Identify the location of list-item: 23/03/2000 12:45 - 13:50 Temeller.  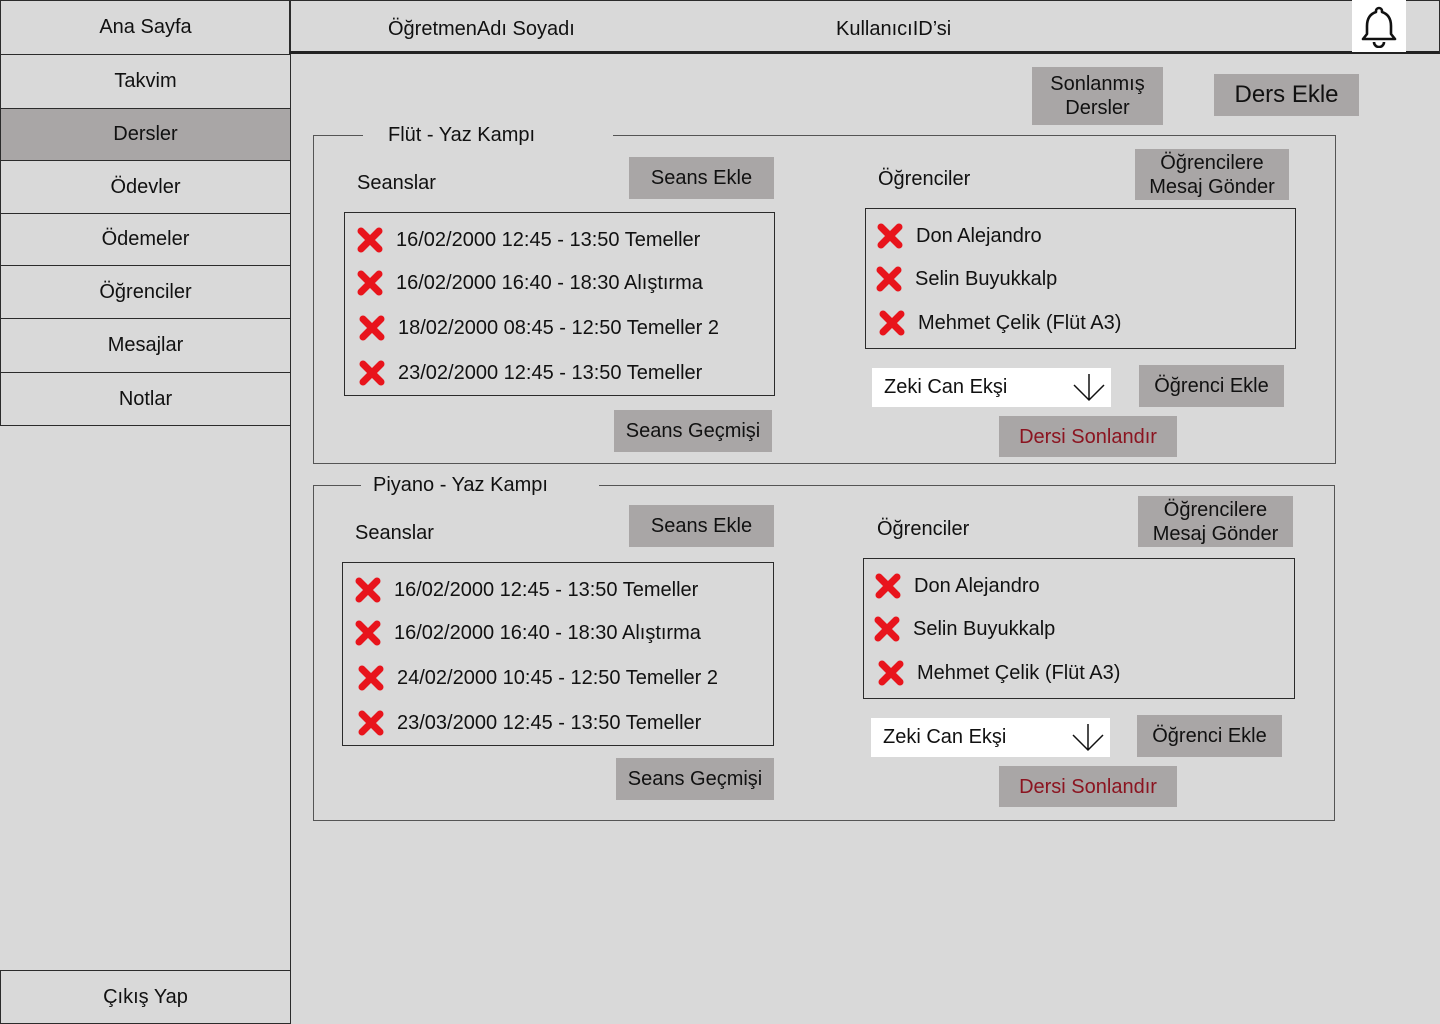
(529, 723).